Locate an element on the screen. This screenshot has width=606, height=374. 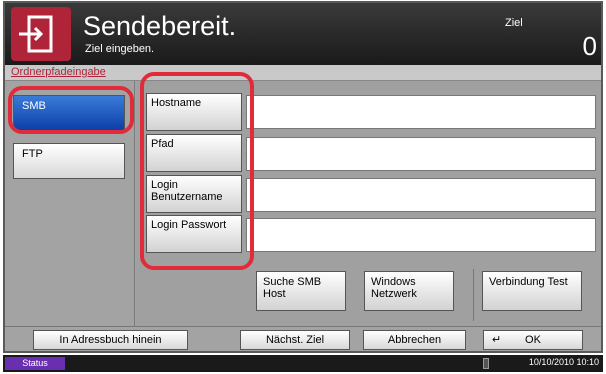
cancel-button: Abbrechen is located at coordinates (414, 340).